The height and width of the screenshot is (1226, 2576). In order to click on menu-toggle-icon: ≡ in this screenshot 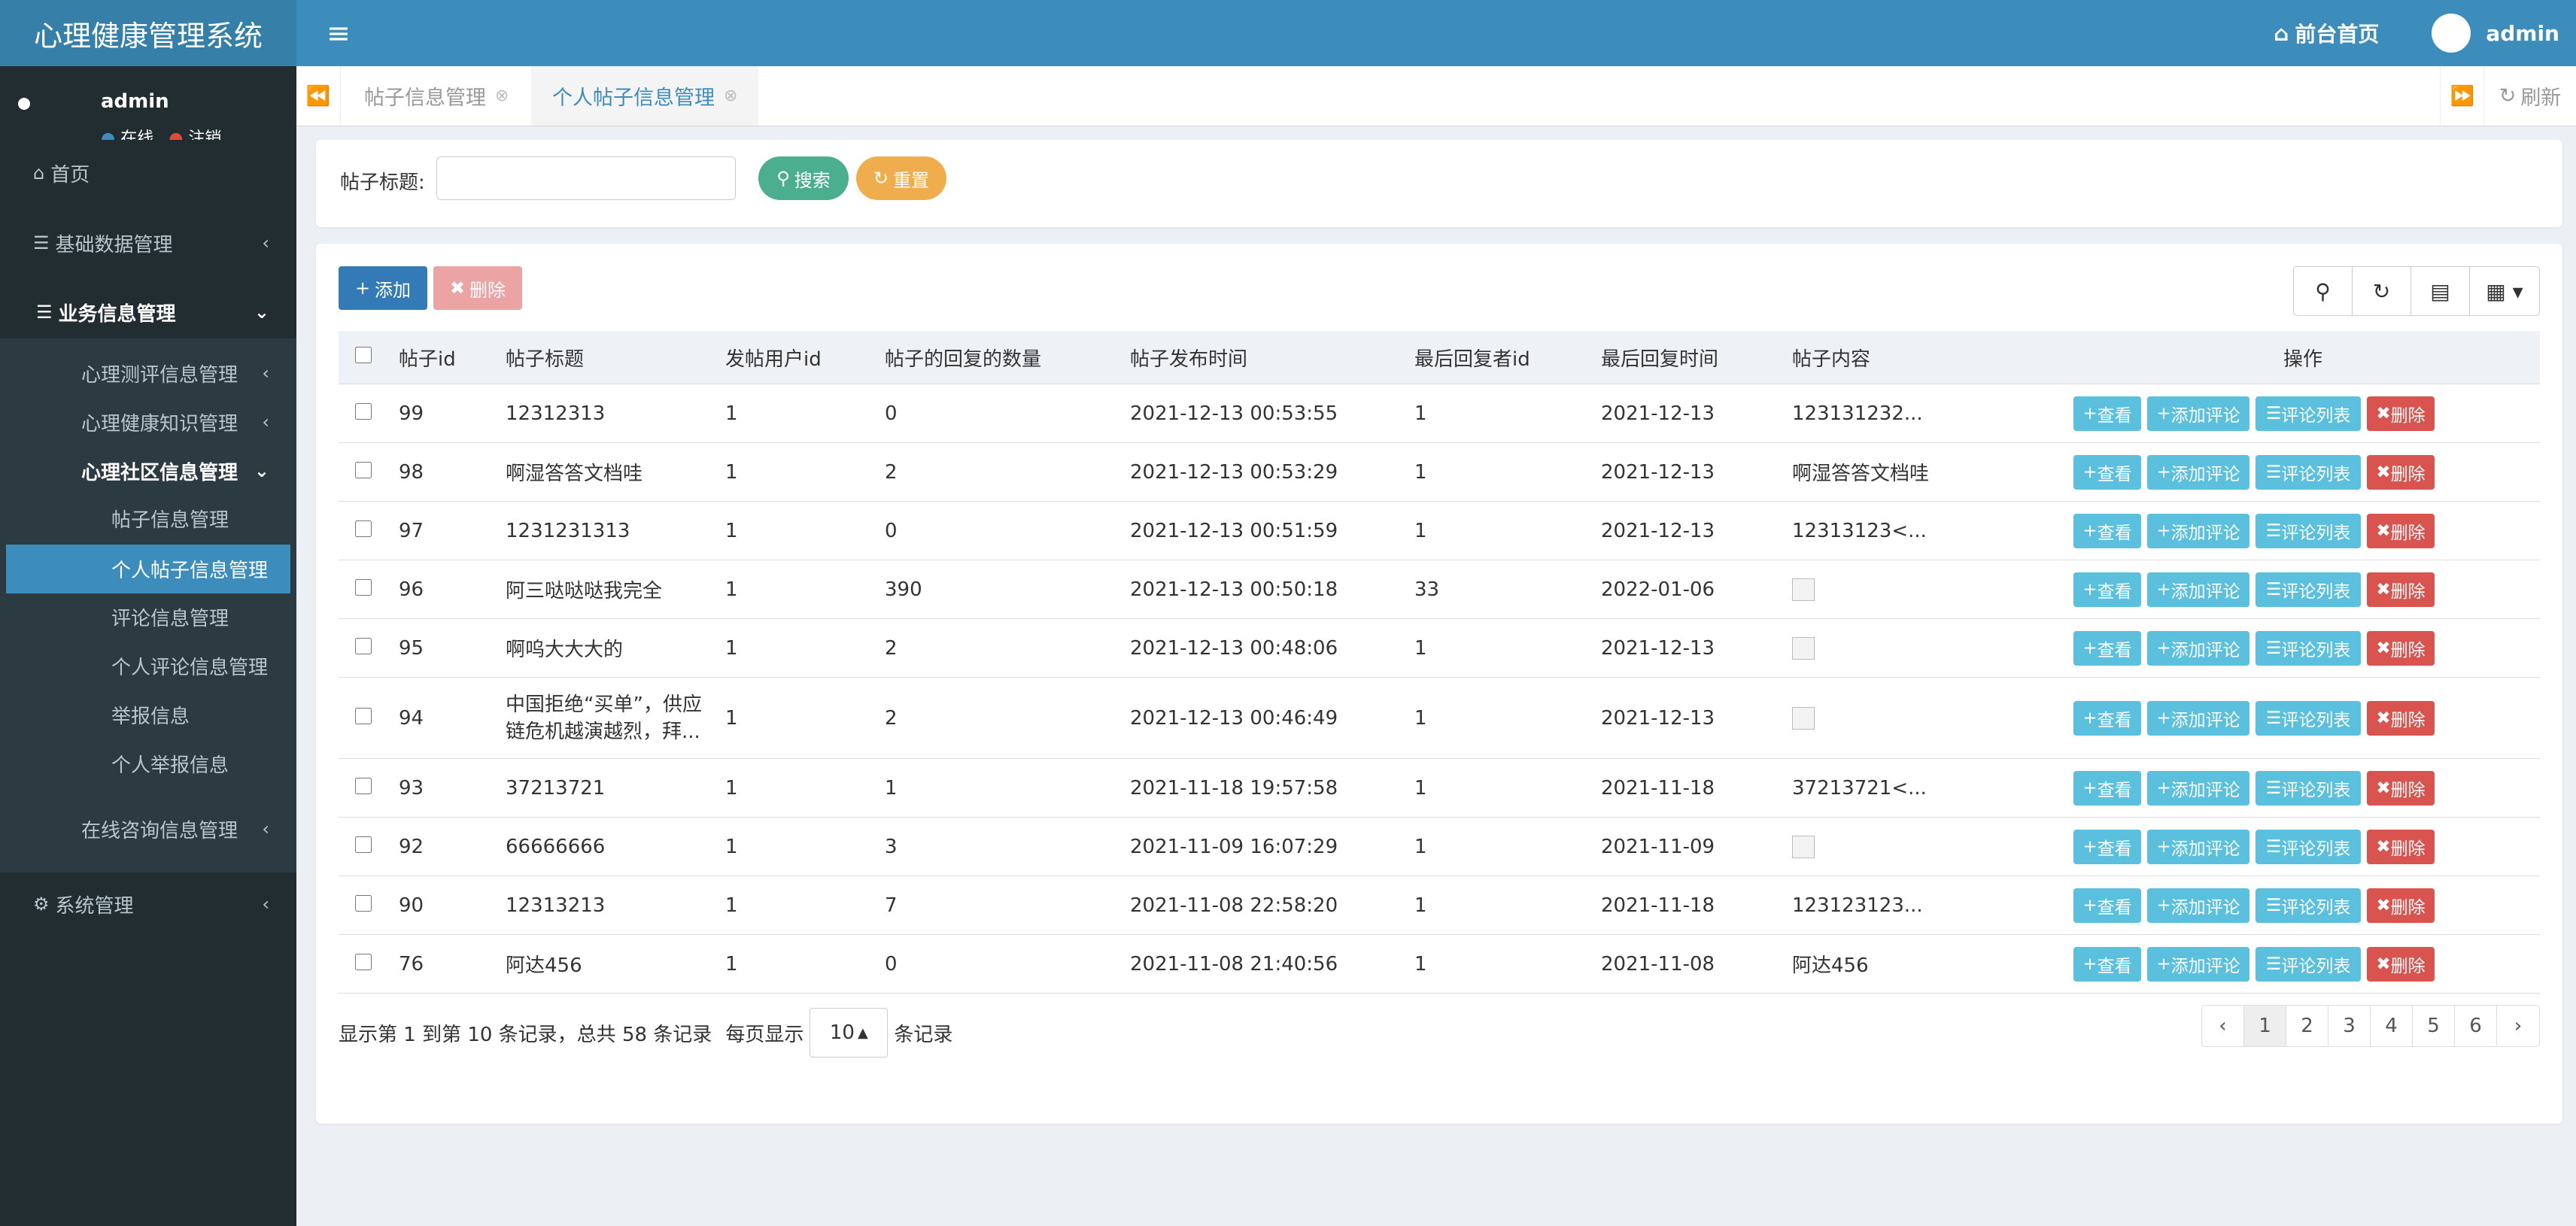, I will do `click(339, 33)`.